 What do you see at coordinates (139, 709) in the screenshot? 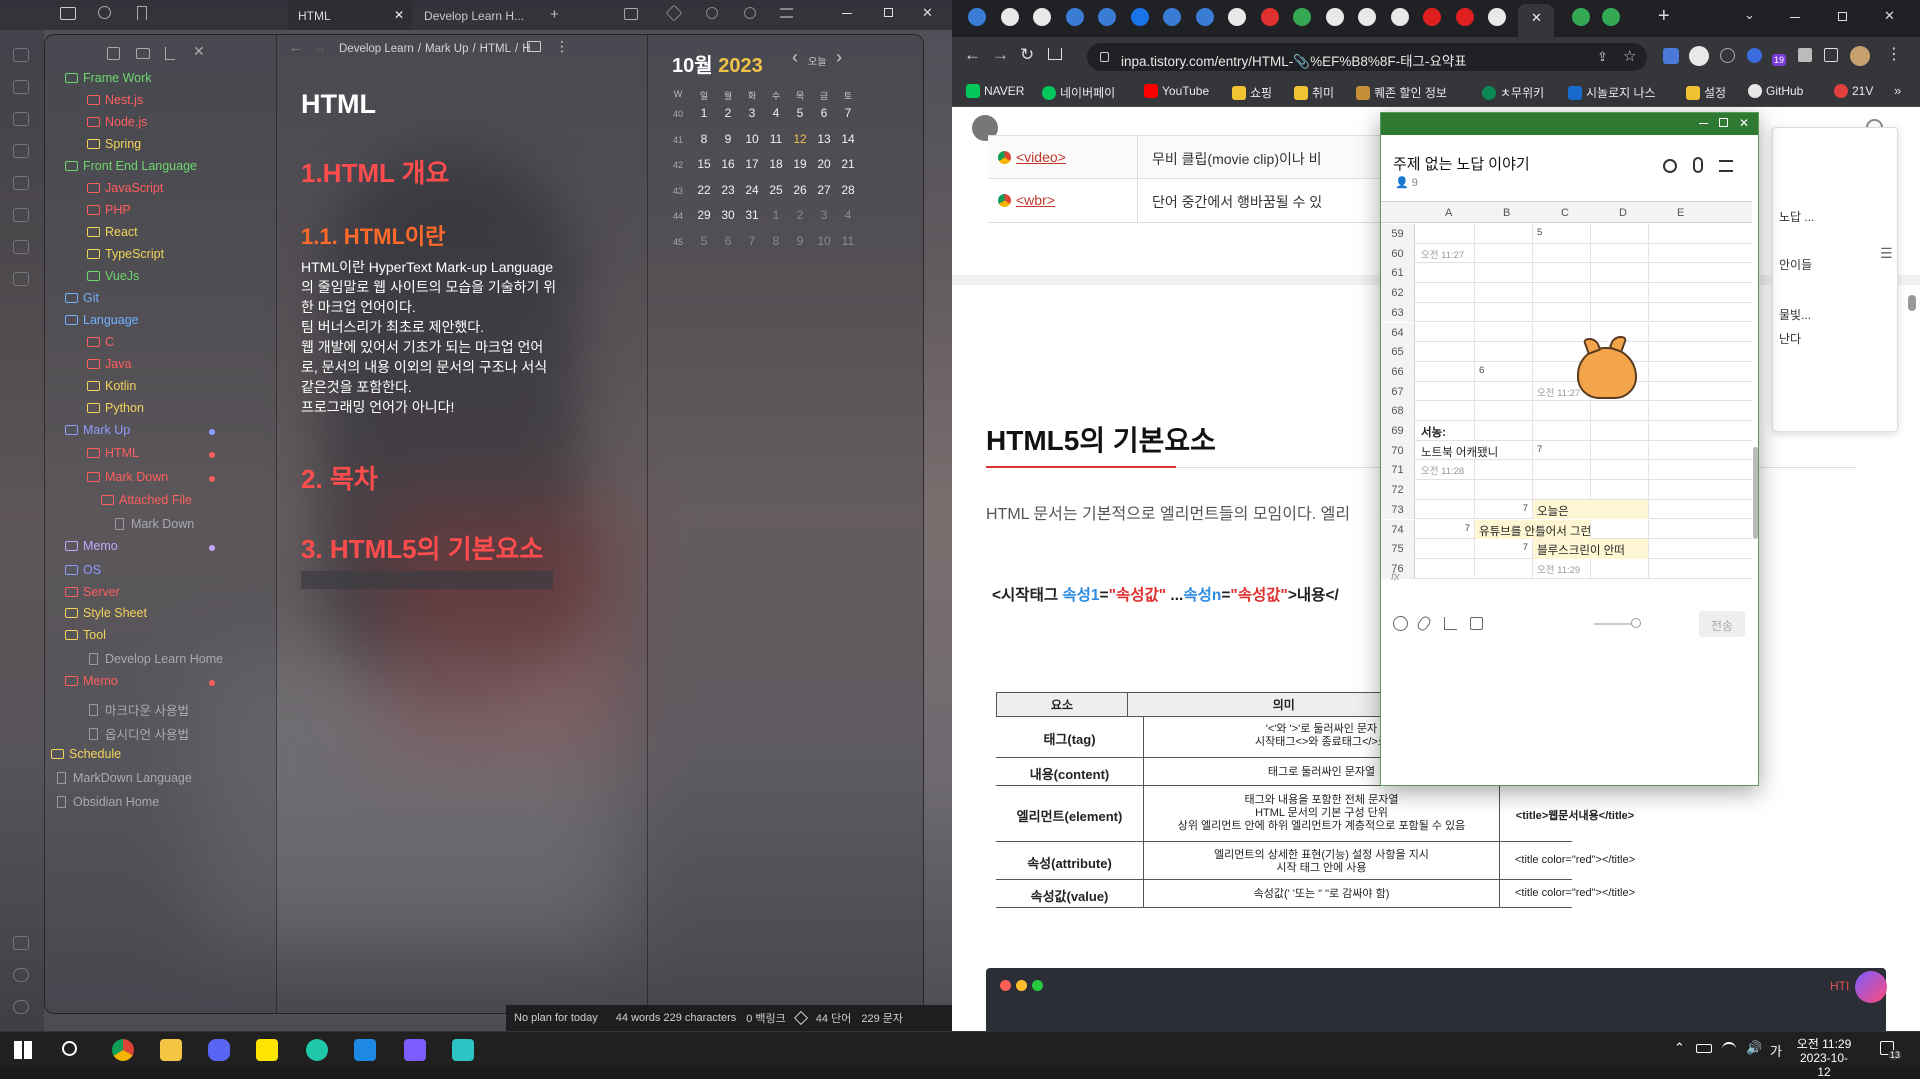
I see `tree-file: 마크다운 사용법` at bounding box center [139, 709].